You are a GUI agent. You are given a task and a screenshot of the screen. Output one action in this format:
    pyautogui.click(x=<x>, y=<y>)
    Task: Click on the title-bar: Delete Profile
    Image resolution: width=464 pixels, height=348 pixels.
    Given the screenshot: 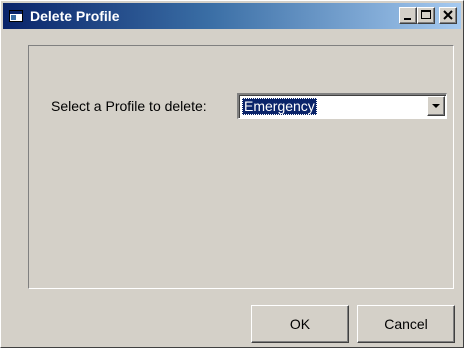 What is the action you would take?
    pyautogui.click(x=232, y=16)
    